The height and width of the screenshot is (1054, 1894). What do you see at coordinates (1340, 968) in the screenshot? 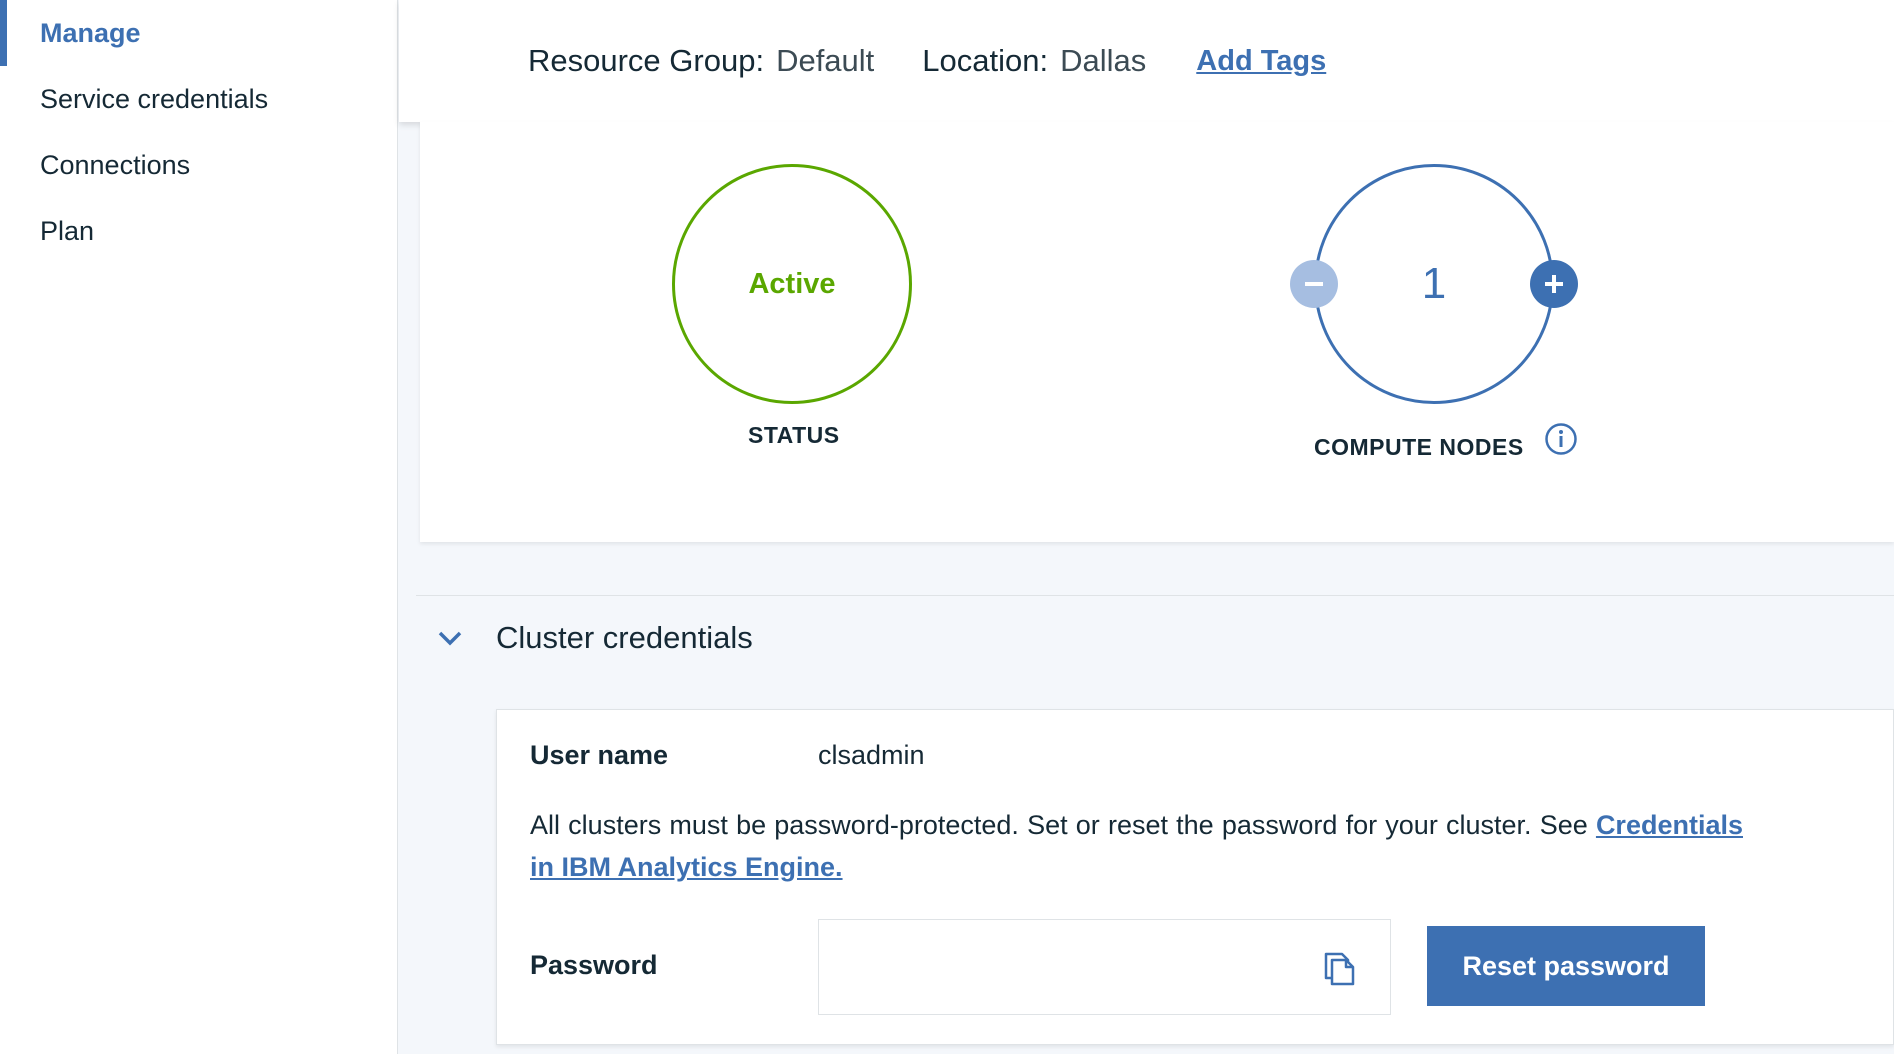
I see `copy-icon` at bounding box center [1340, 968].